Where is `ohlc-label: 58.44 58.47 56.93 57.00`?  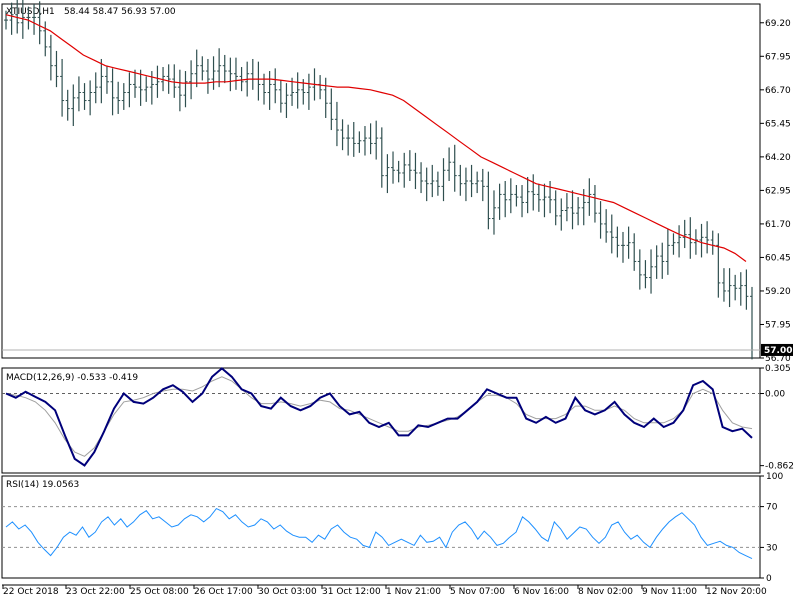
ohlc-label: 58.44 58.47 56.93 57.00 is located at coordinates (120, 12).